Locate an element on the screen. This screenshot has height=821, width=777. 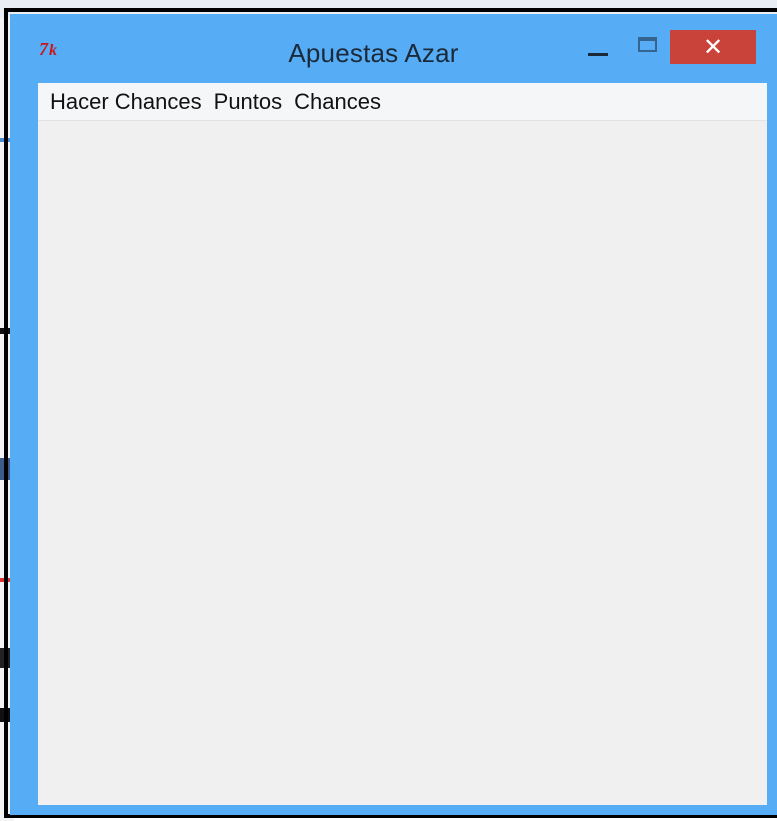
close-icon: ✕ is located at coordinates (713, 47).